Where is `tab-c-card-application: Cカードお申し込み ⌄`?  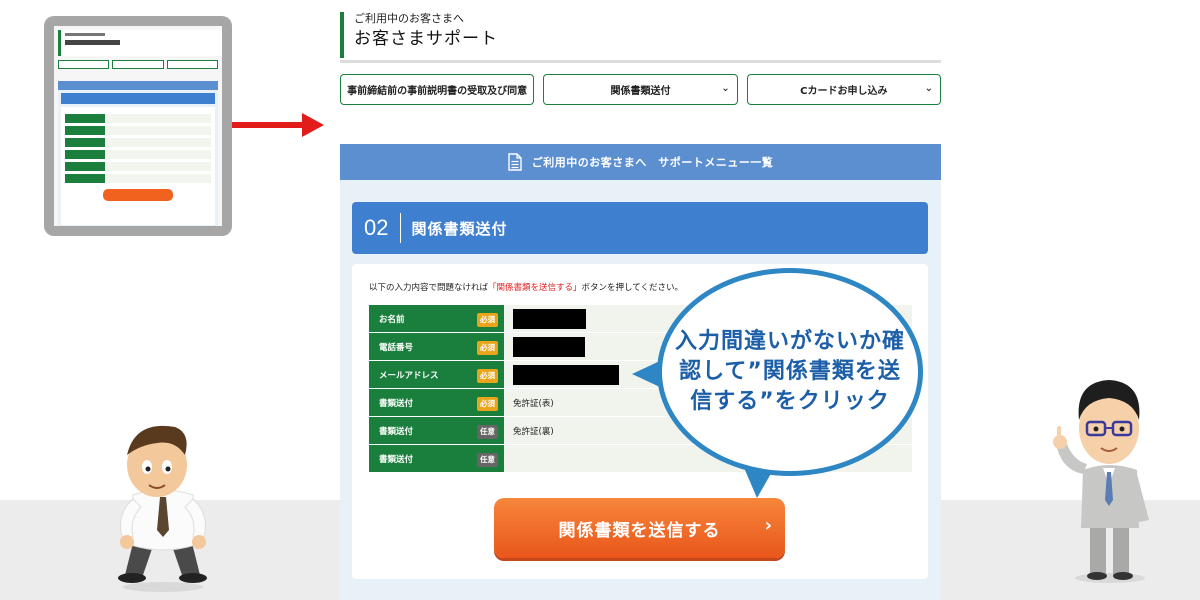
tab-c-card-application: Cカードお申し込み ⌄ is located at coordinates (843, 89).